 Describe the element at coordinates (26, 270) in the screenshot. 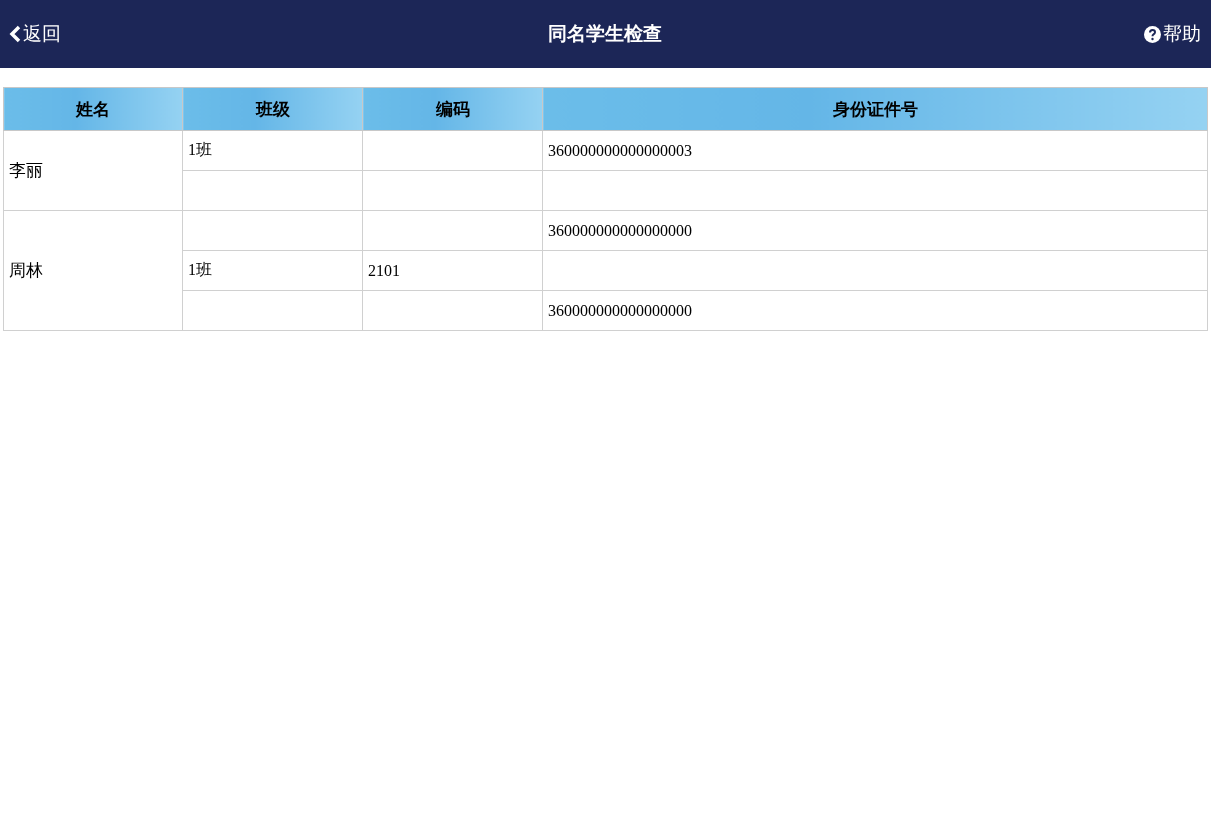

I see `student-name: 周林` at that location.